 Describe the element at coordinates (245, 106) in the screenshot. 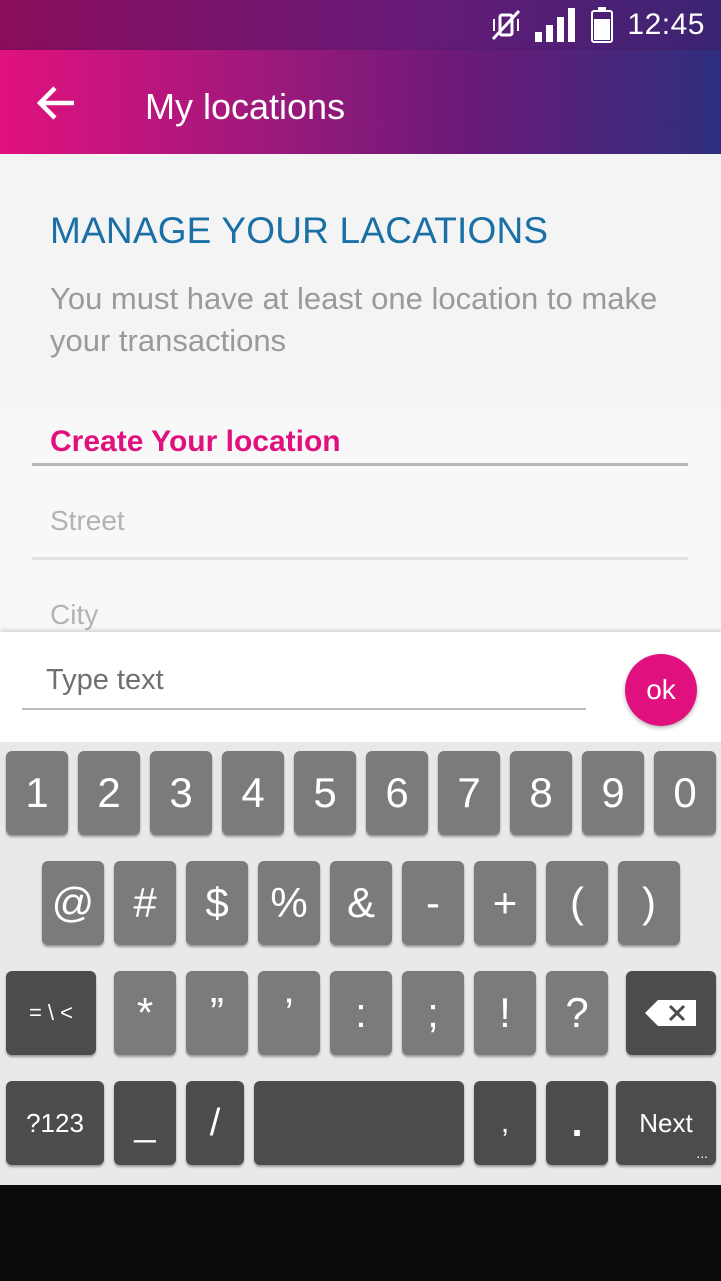

I see `page-title: My locations` at that location.